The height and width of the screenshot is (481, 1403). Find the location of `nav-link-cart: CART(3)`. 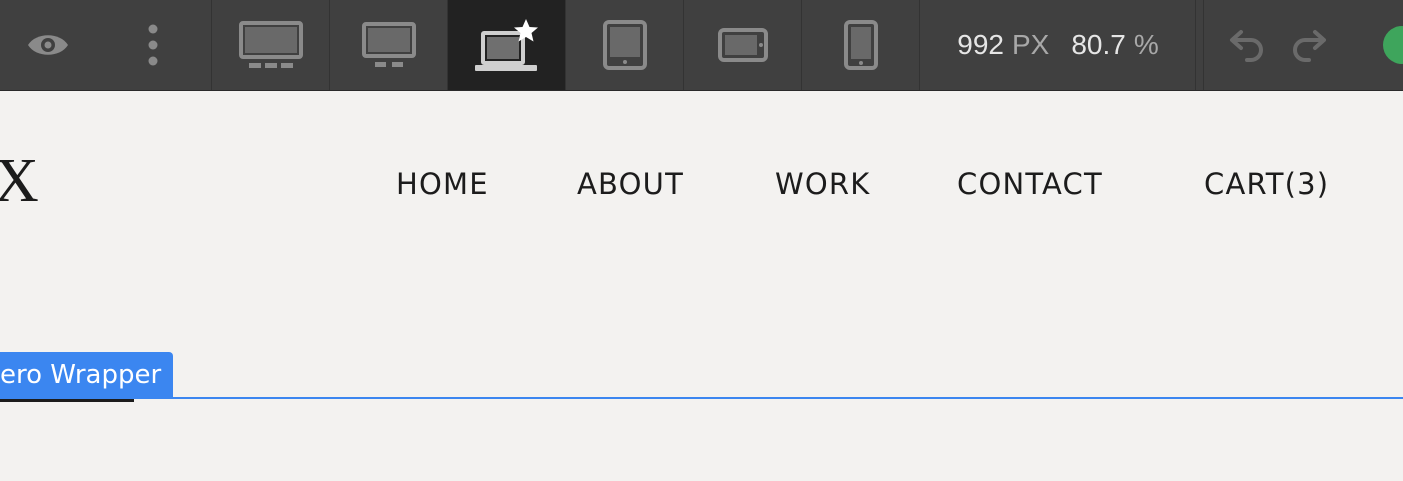

nav-link-cart: CART(3) is located at coordinates (1266, 184).